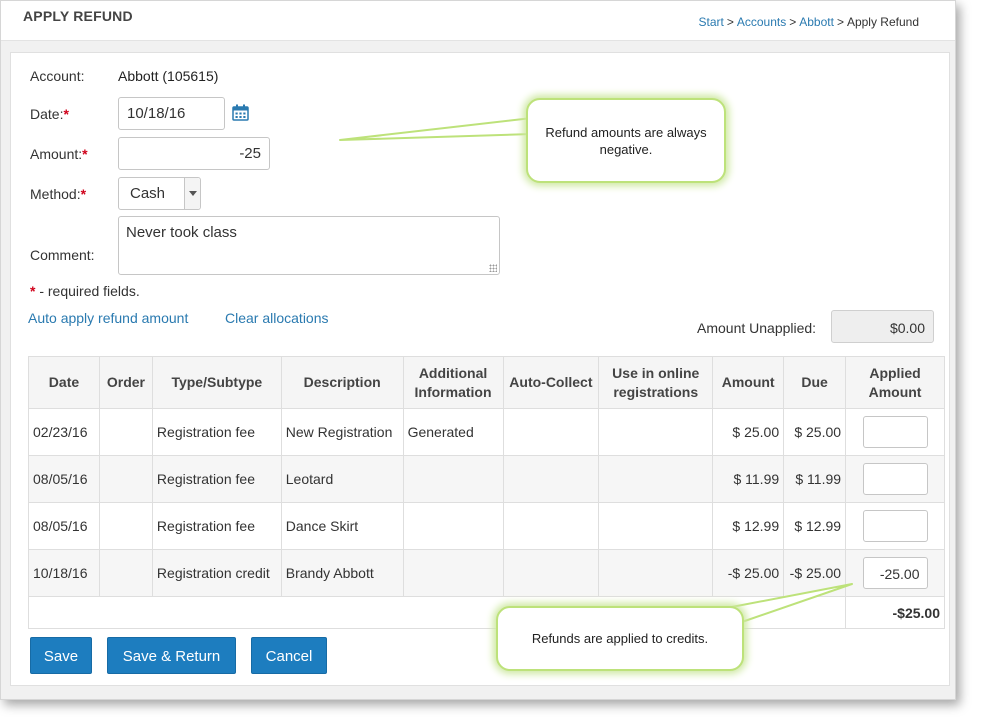 The image size is (982, 724). I want to click on cell-amount: $ 12.99, so click(748, 526).